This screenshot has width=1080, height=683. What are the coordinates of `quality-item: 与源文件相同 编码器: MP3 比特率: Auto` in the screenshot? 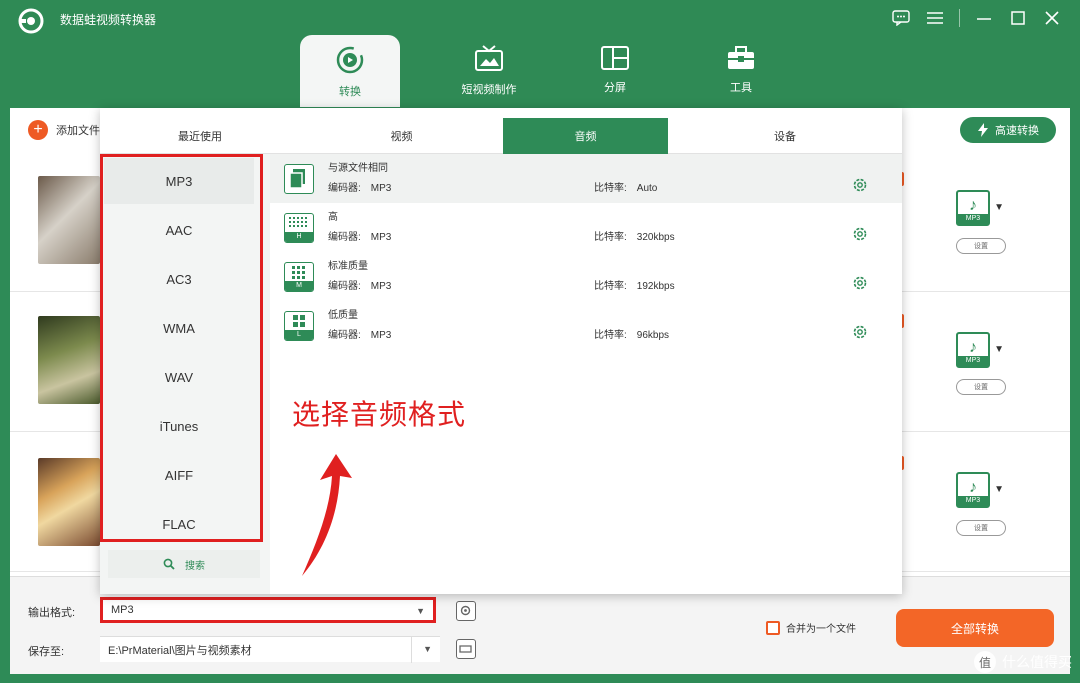 It's located at (586, 178).